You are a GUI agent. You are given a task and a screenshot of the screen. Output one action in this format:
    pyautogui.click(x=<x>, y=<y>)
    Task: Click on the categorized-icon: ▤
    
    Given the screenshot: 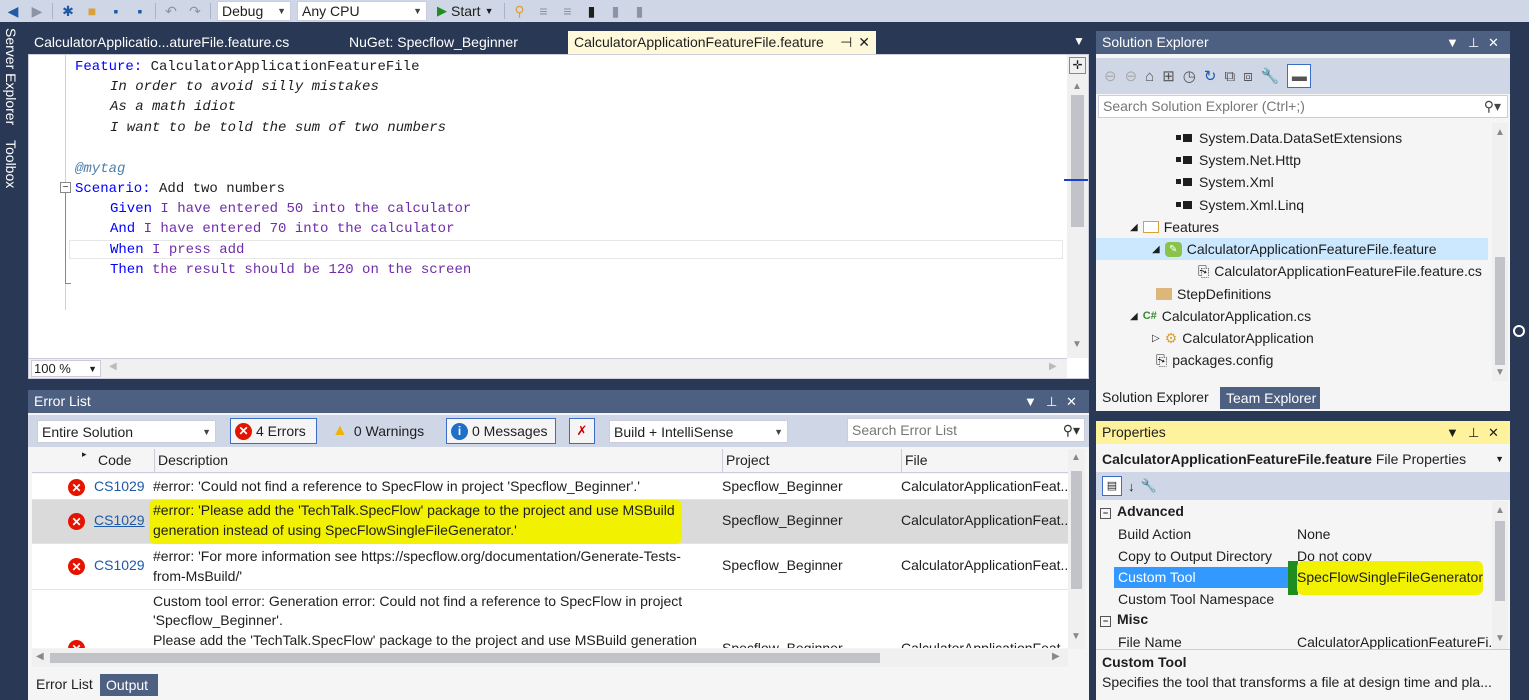 What is the action you would take?
    pyautogui.click(x=1112, y=486)
    